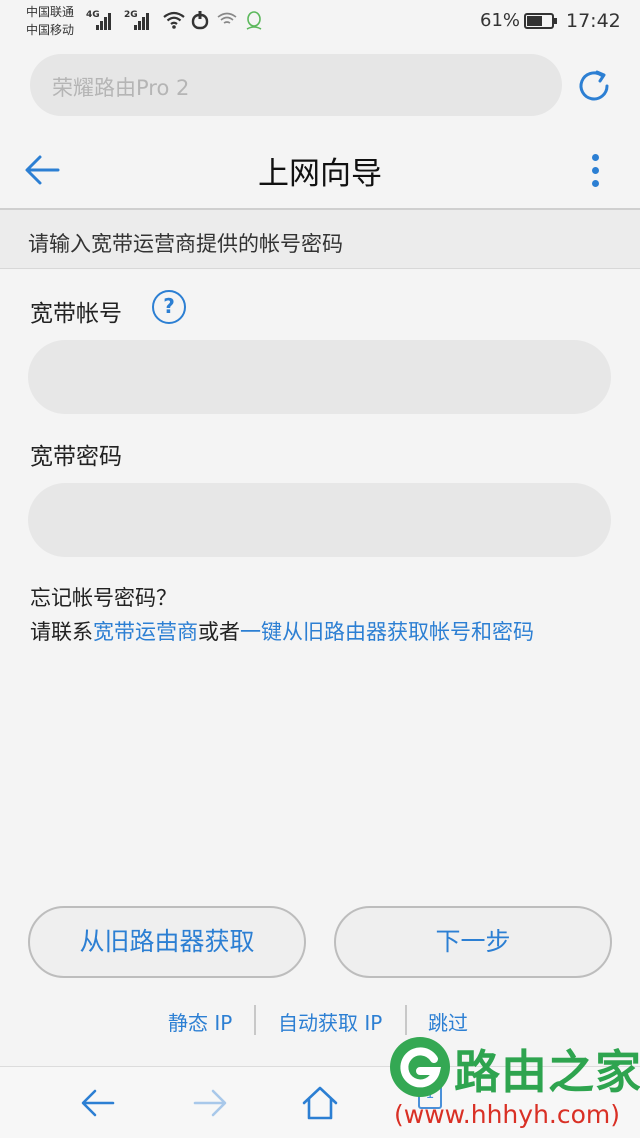 This screenshot has width=640, height=1138. What do you see at coordinates (596, 170) in the screenshot?
I see `more-vertical-icon` at bounding box center [596, 170].